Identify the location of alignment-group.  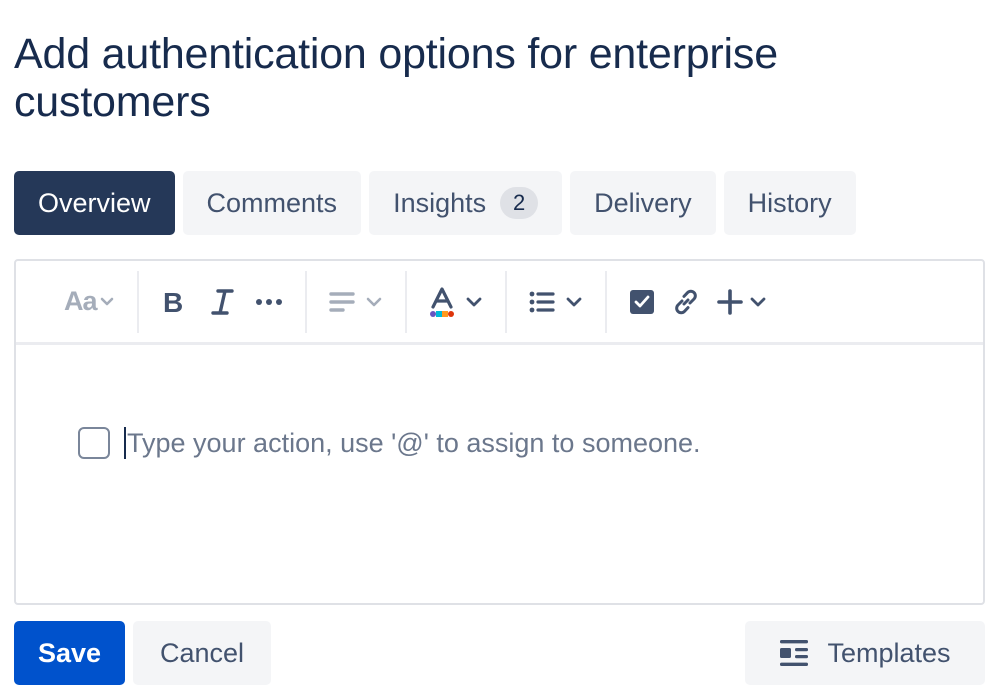
(356, 302).